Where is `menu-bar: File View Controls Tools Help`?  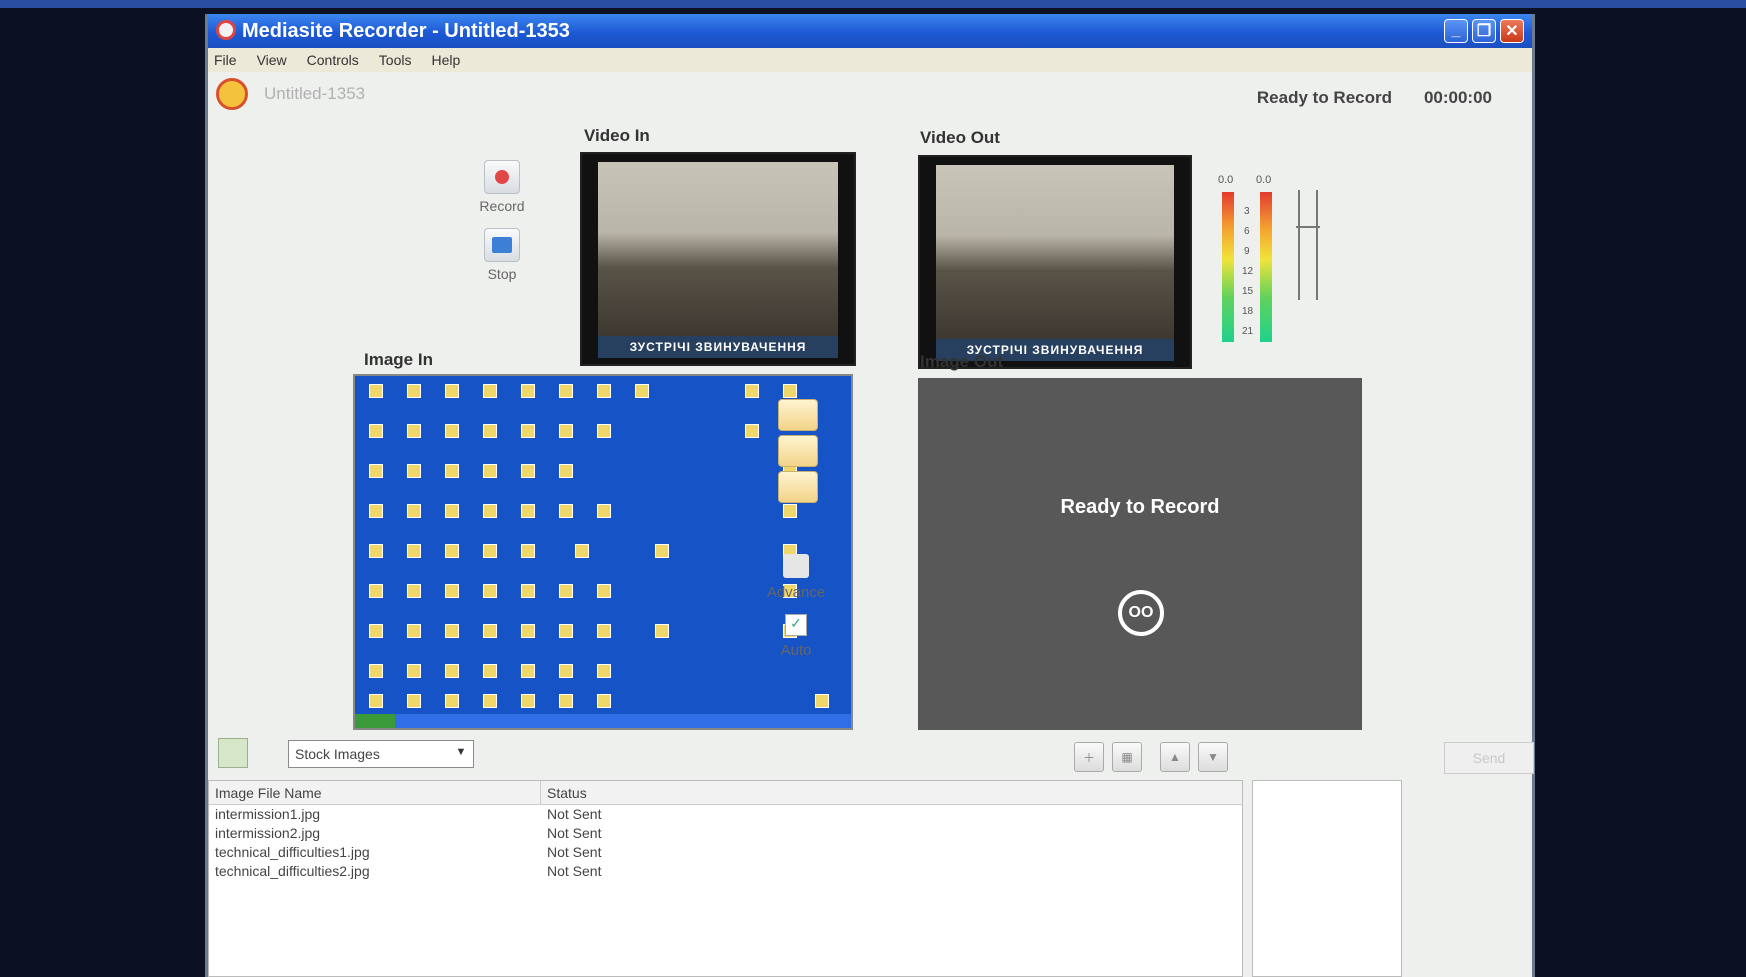
menu-bar: File View Controls Tools Help is located at coordinates (870, 60).